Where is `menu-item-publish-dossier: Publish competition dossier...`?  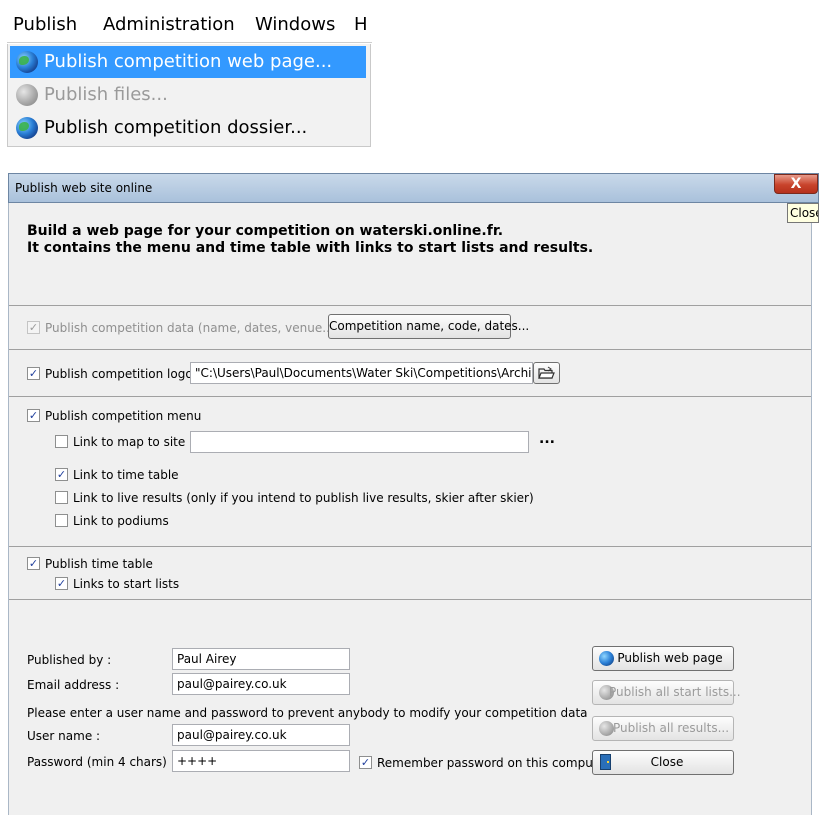
menu-item-publish-dossier: Publish competition dossier... is located at coordinates (188, 128).